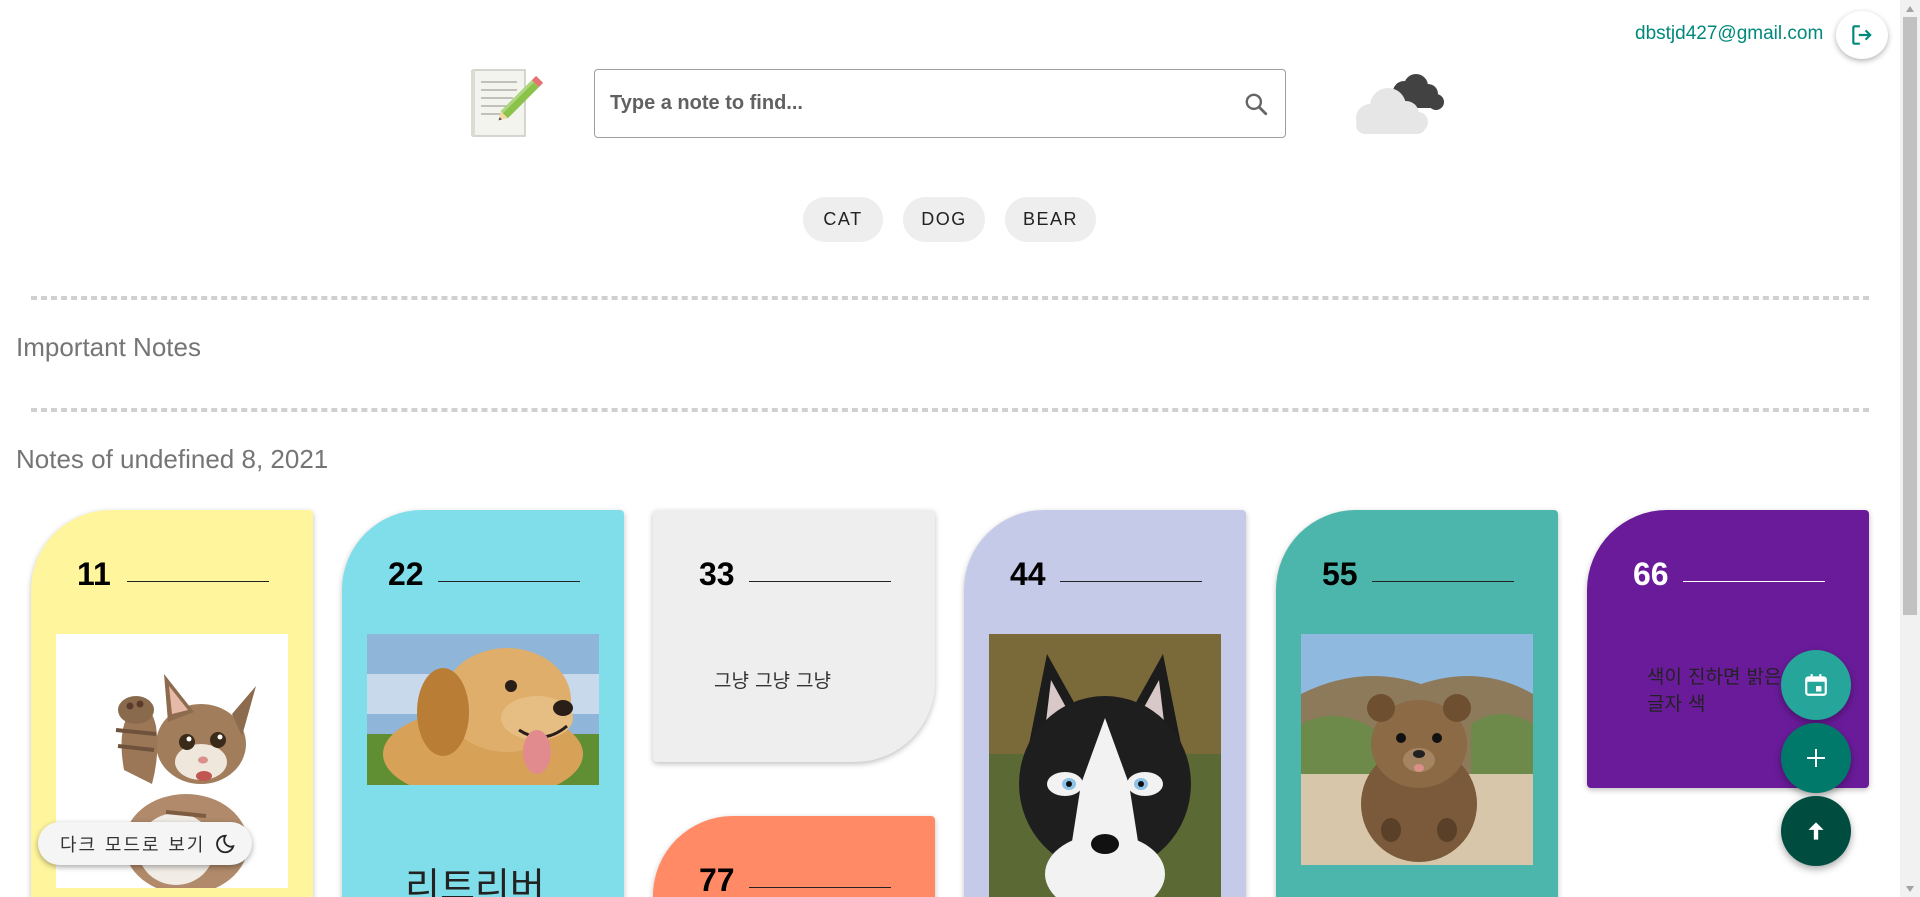 This screenshot has width=1920, height=897. Describe the element at coordinates (794, 856) in the screenshot. I see `note-card: 77` at that location.